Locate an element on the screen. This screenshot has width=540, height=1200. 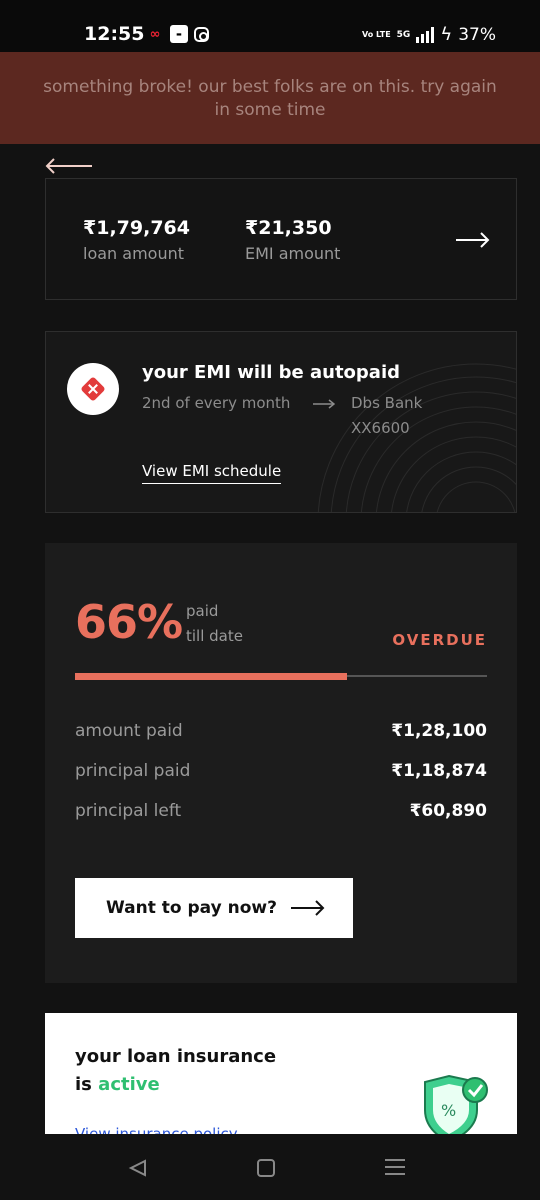
nav-home-icon is located at coordinates (266, 1168).